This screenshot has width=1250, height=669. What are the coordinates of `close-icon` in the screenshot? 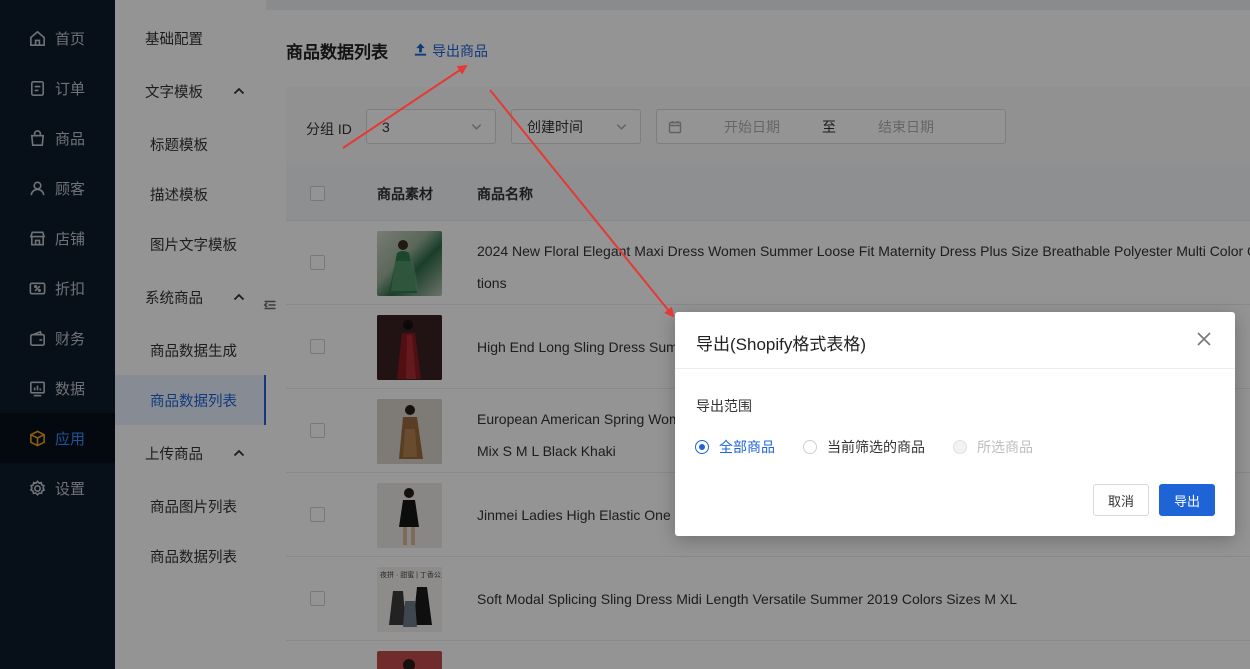 It's located at (1204, 339).